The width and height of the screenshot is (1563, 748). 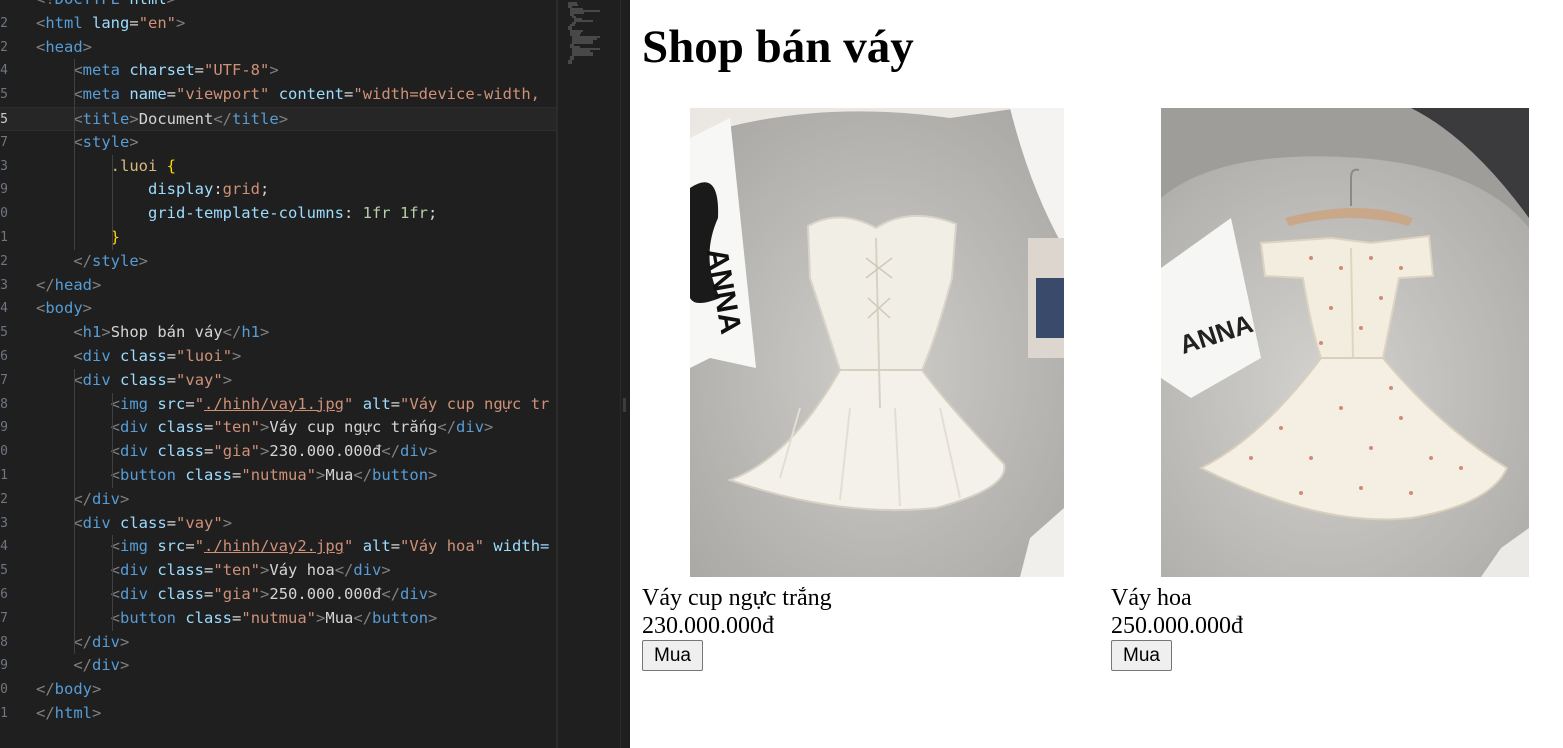 I want to click on code-line: 1 </html>, so click(x=278, y=714).